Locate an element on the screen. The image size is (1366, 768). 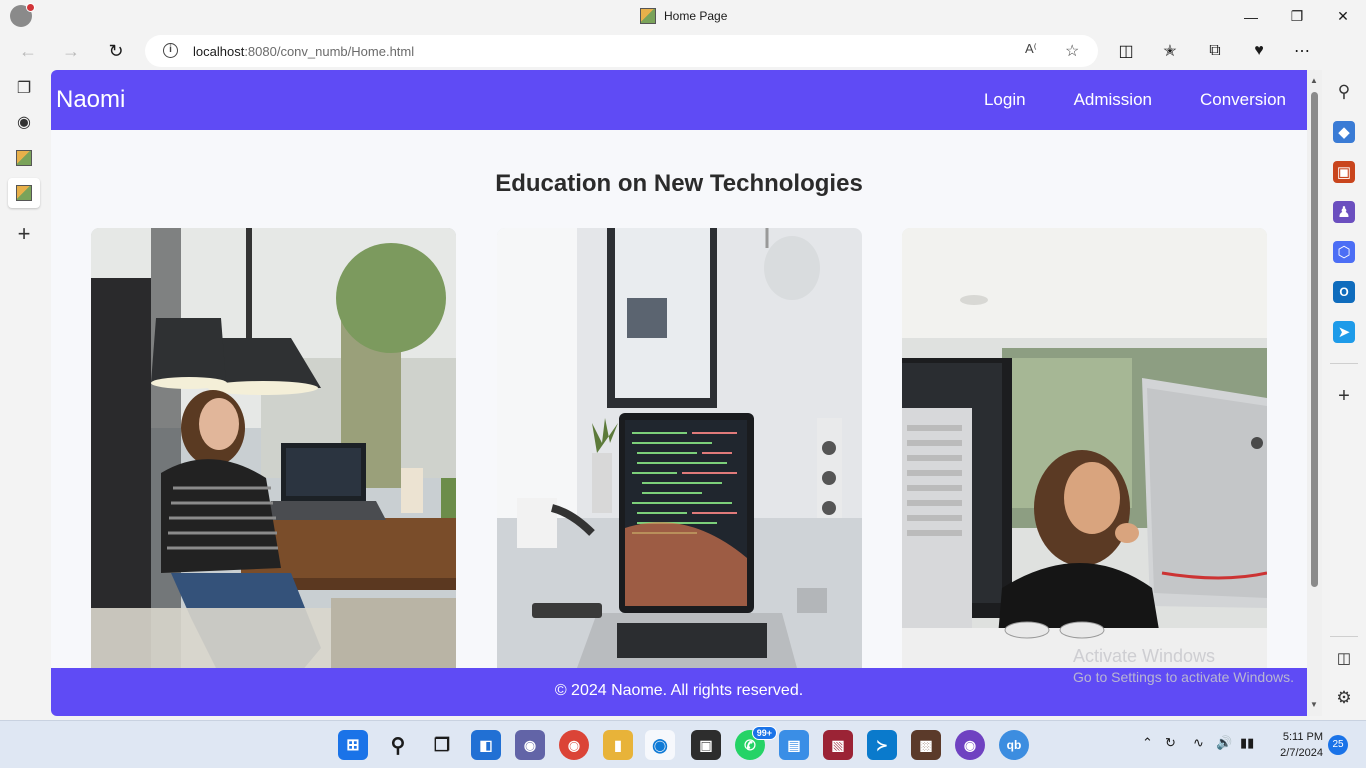
store-icon: ▣ is located at coordinates (706, 745).